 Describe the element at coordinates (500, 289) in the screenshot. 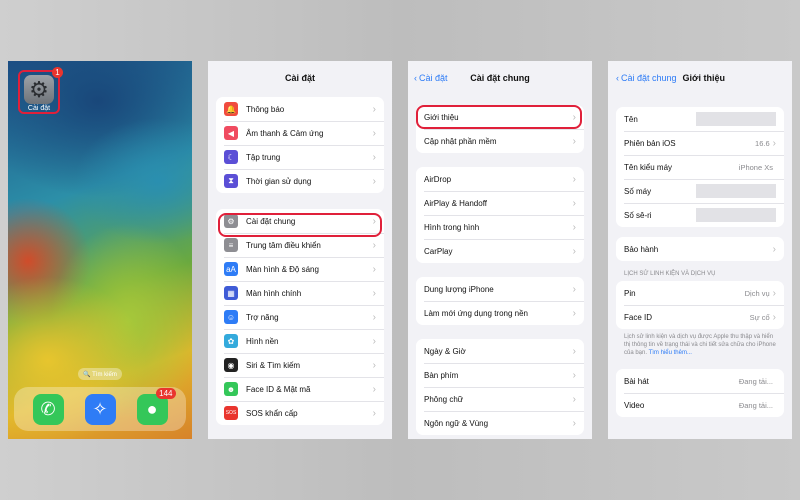

I see `general-item-storage: Dung lượng iPhone ›` at that location.